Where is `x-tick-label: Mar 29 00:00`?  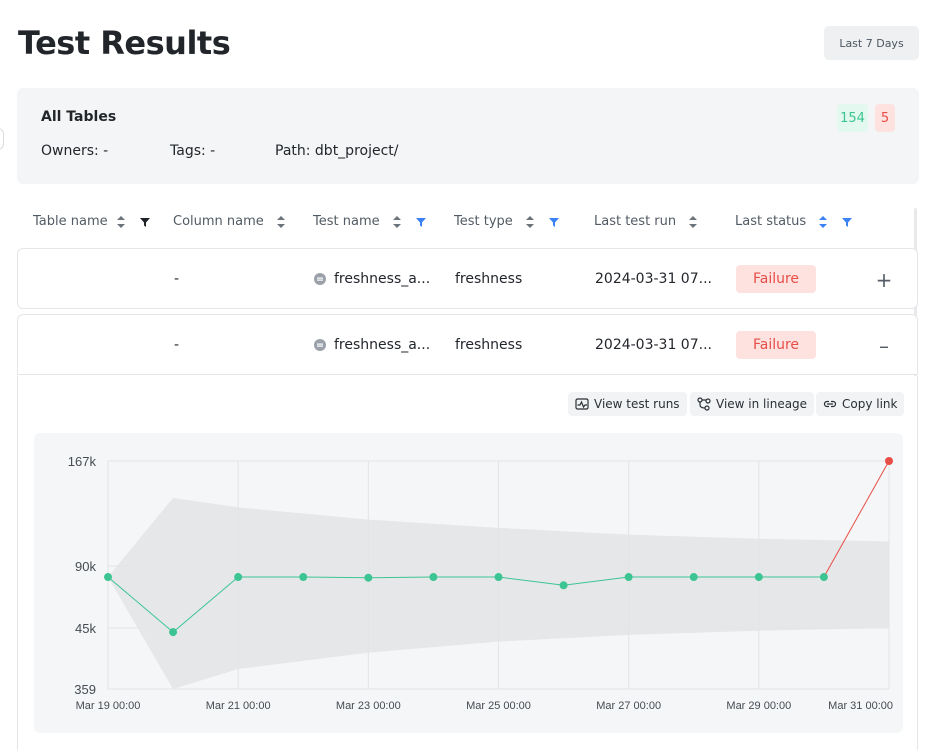
x-tick-label: Mar 29 00:00 is located at coordinates (758, 706).